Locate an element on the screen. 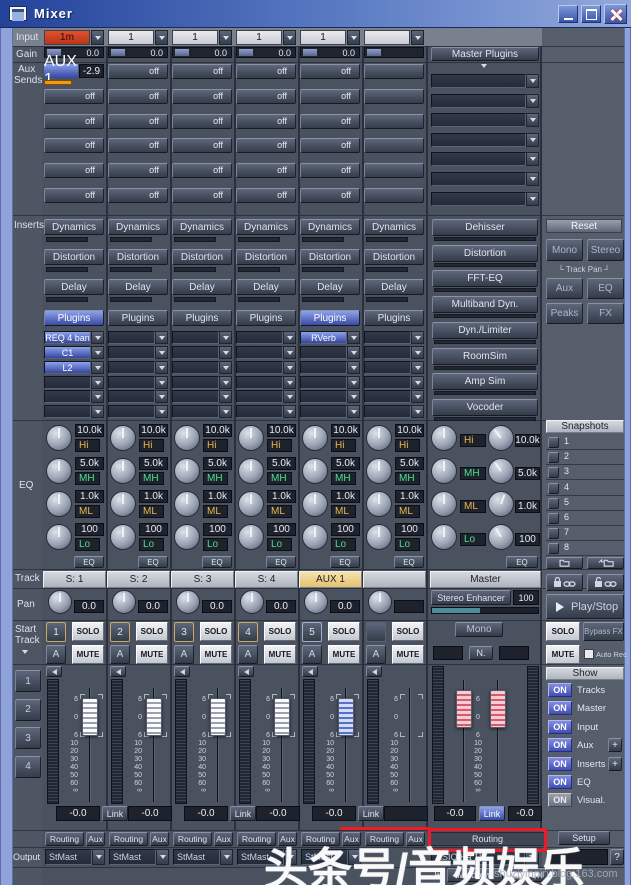 This screenshot has width=631, height=885. fader-value is located at coordinates (406, 813).